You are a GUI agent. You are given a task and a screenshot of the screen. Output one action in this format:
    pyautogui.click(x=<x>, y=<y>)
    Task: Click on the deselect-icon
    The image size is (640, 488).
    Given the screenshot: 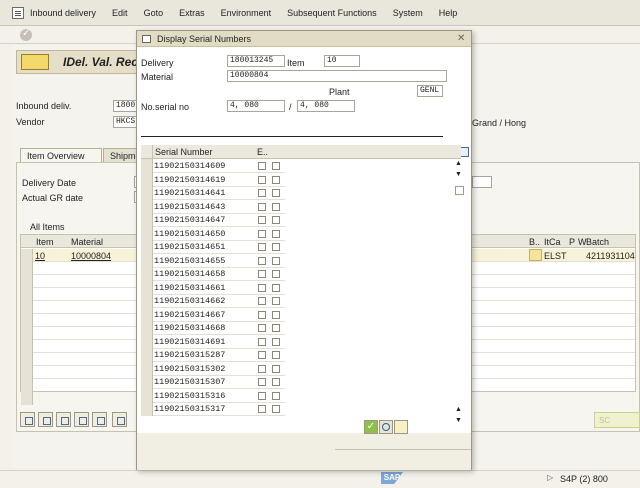 What is the action you would take?
    pyautogui.click(x=63, y=419)
    